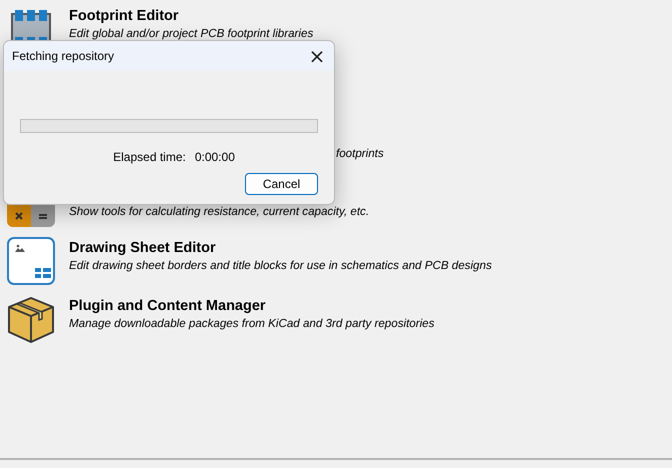  What do you see at coordinates (360, 153) in the screenshot?
I see `tool-description: footprints` at bounding box center [360, 153].